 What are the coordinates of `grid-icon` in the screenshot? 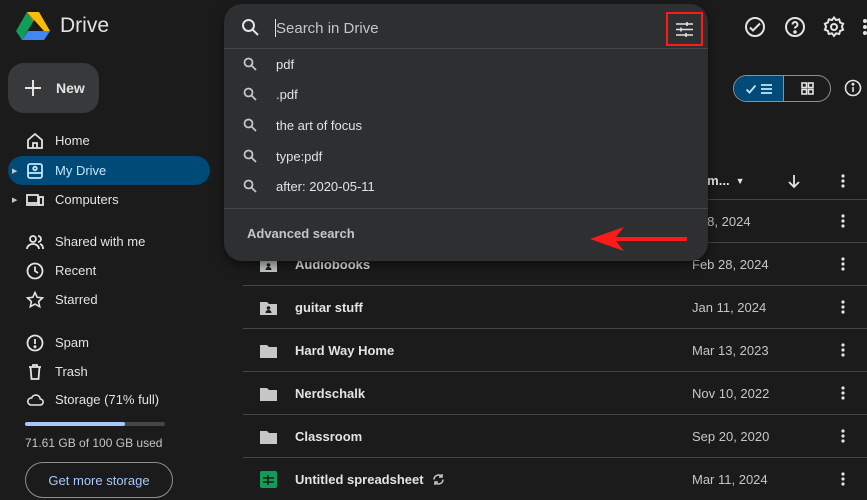 It's located at (807, 88).